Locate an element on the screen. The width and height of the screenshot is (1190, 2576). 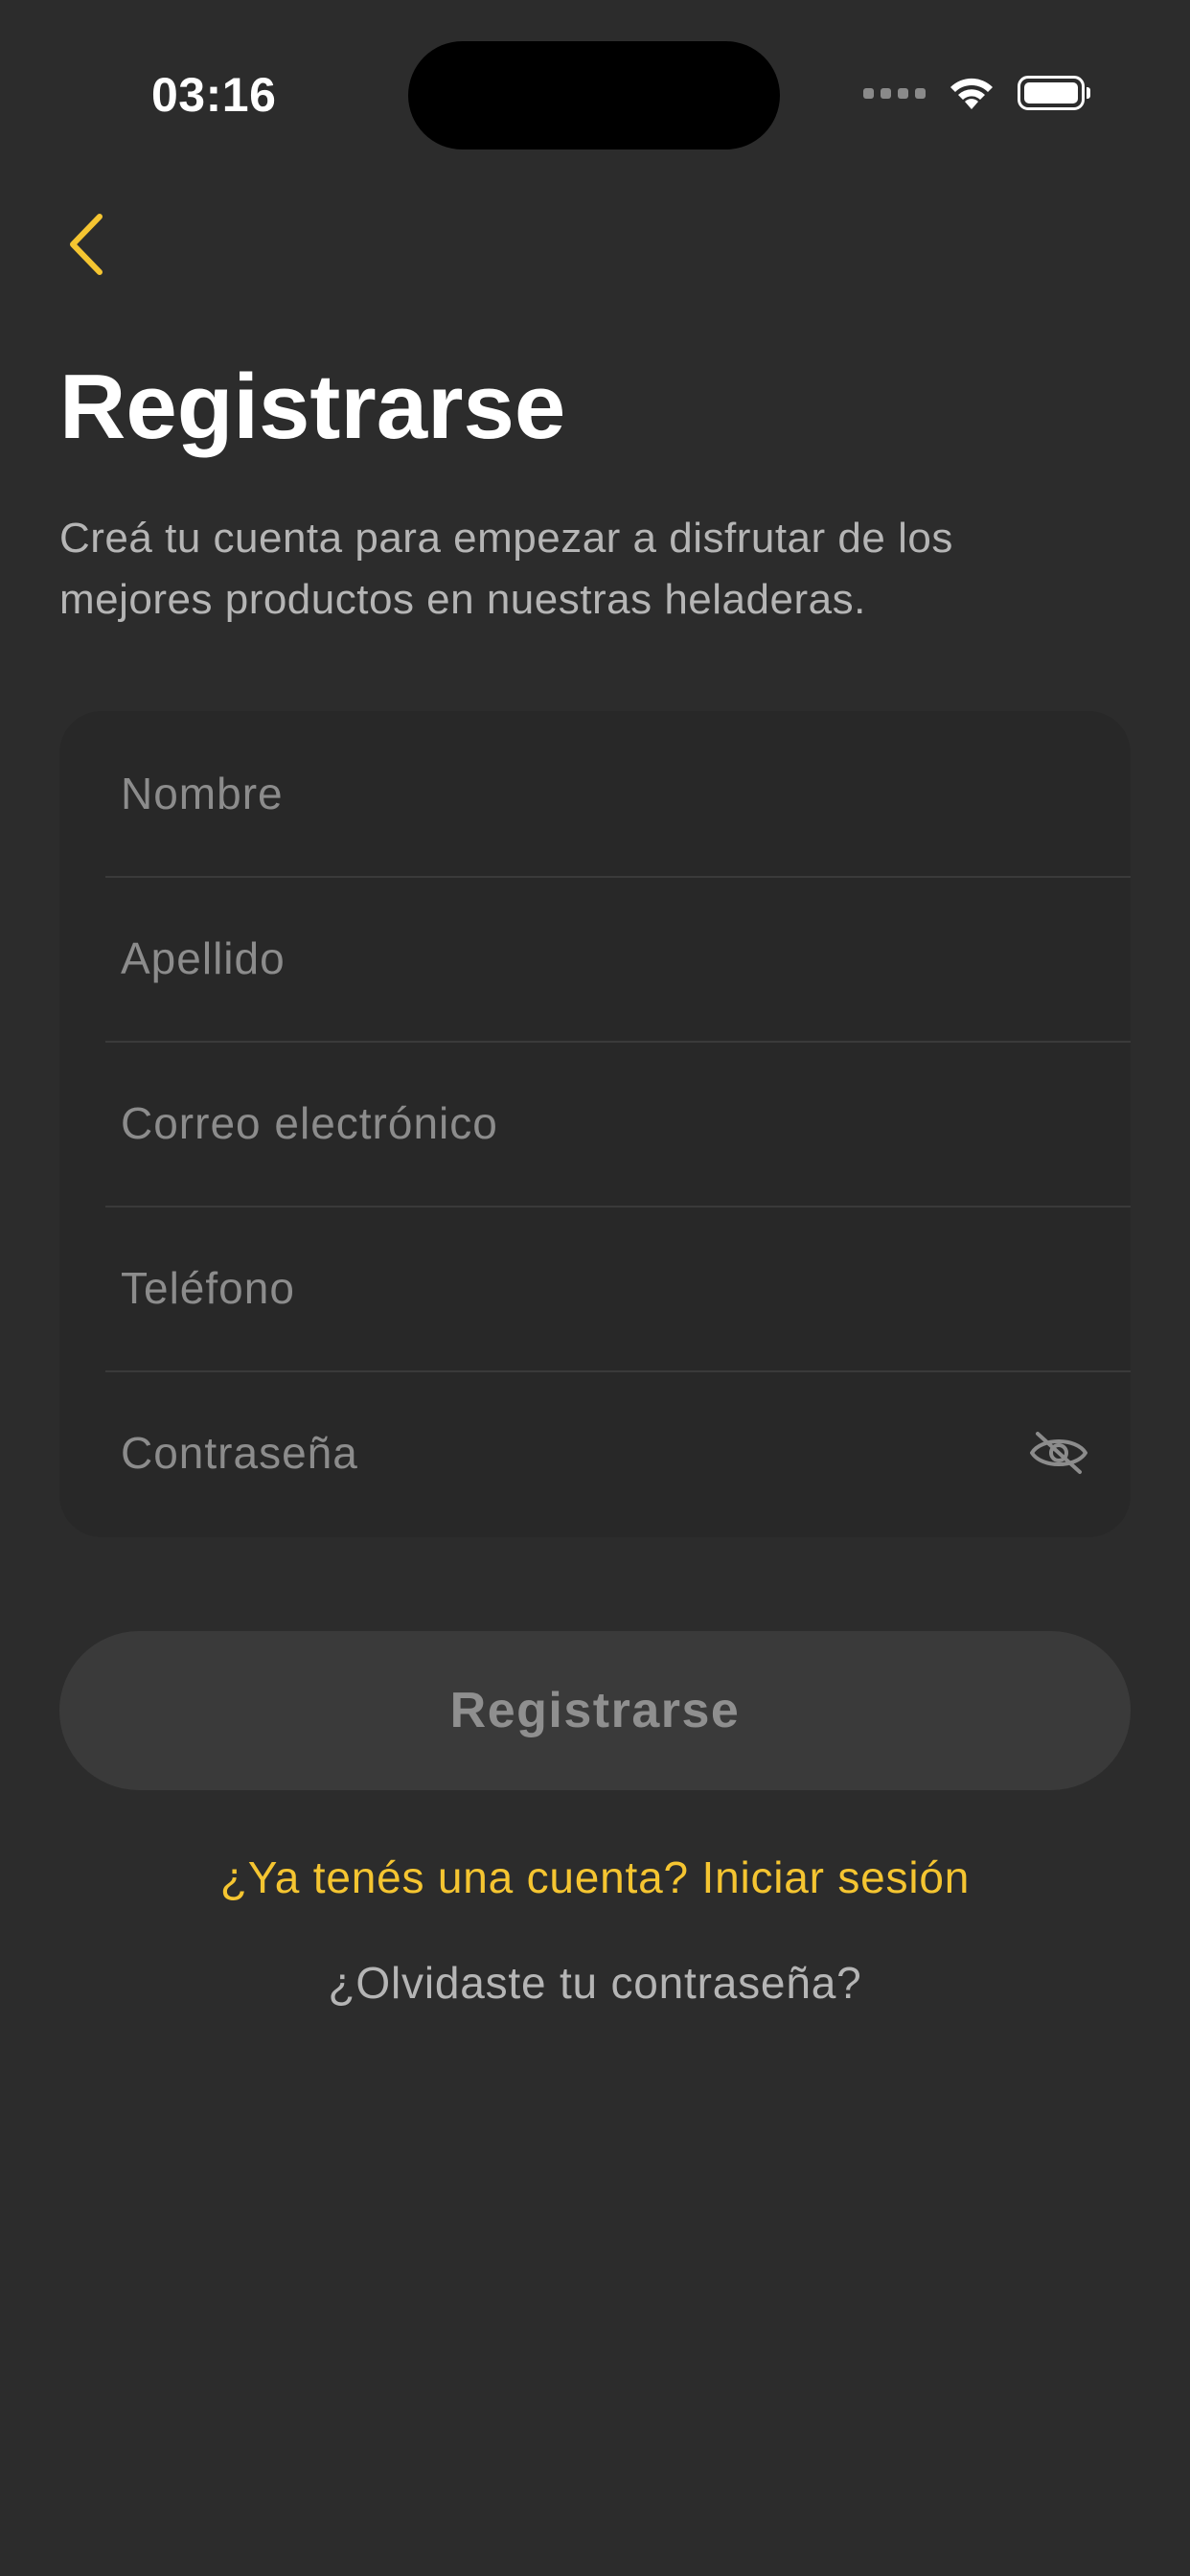
password-row is located at coordinates (595, 1452).